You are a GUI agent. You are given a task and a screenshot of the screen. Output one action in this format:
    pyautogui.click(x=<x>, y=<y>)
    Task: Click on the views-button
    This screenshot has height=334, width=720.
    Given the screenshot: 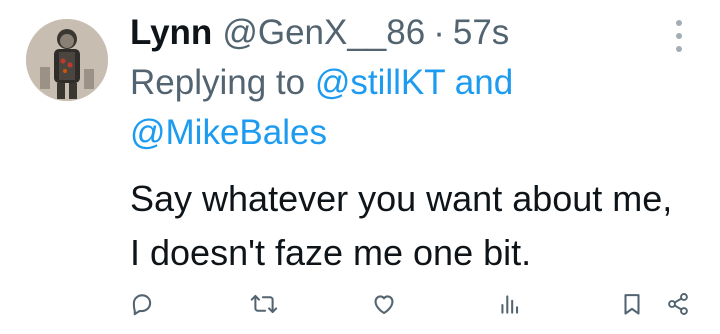 What is the action you would take?
    pyautogui.click(x=510, y=304)
    